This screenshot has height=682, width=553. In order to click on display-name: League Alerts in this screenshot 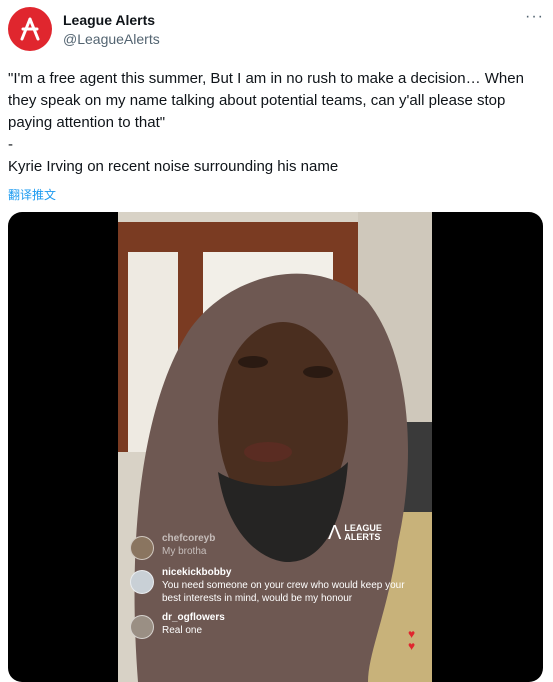, I will do `click(111, 20)`.